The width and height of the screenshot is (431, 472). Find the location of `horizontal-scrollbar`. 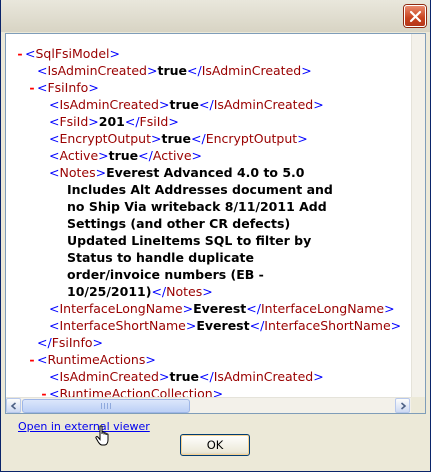

horizontal-scrollbar is located at coordinates (208, 405).